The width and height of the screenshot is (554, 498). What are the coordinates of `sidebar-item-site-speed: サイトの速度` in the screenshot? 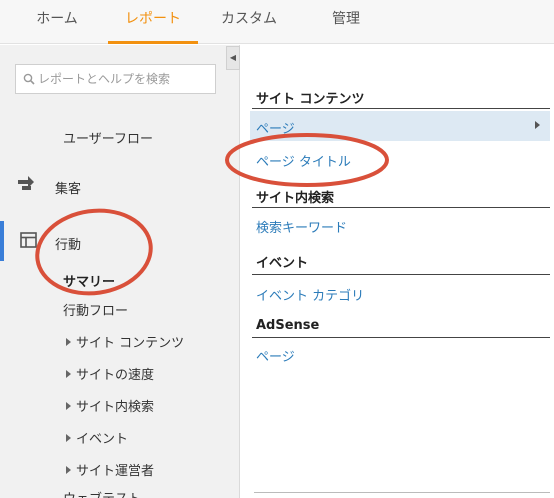 It's located at (110, 373).